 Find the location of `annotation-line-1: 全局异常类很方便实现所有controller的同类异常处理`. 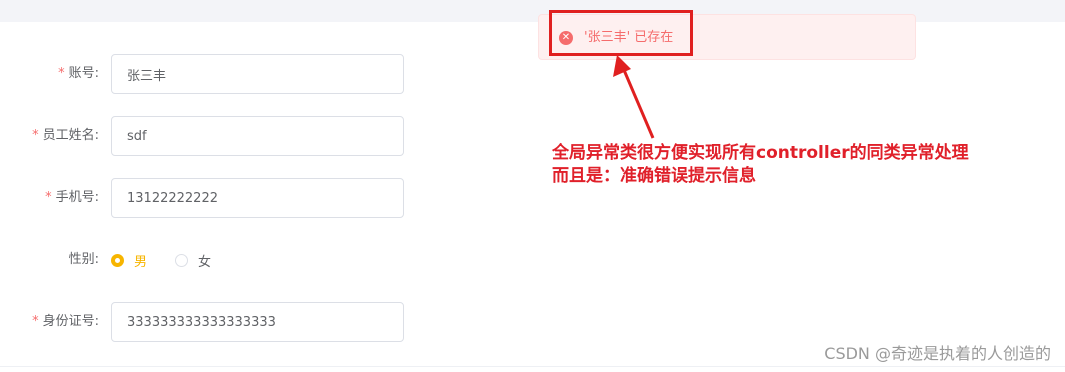

annotation-line-1: 全局异常类很方便实现所有controller的同类异常处理 is located at coordinates (760, 153).